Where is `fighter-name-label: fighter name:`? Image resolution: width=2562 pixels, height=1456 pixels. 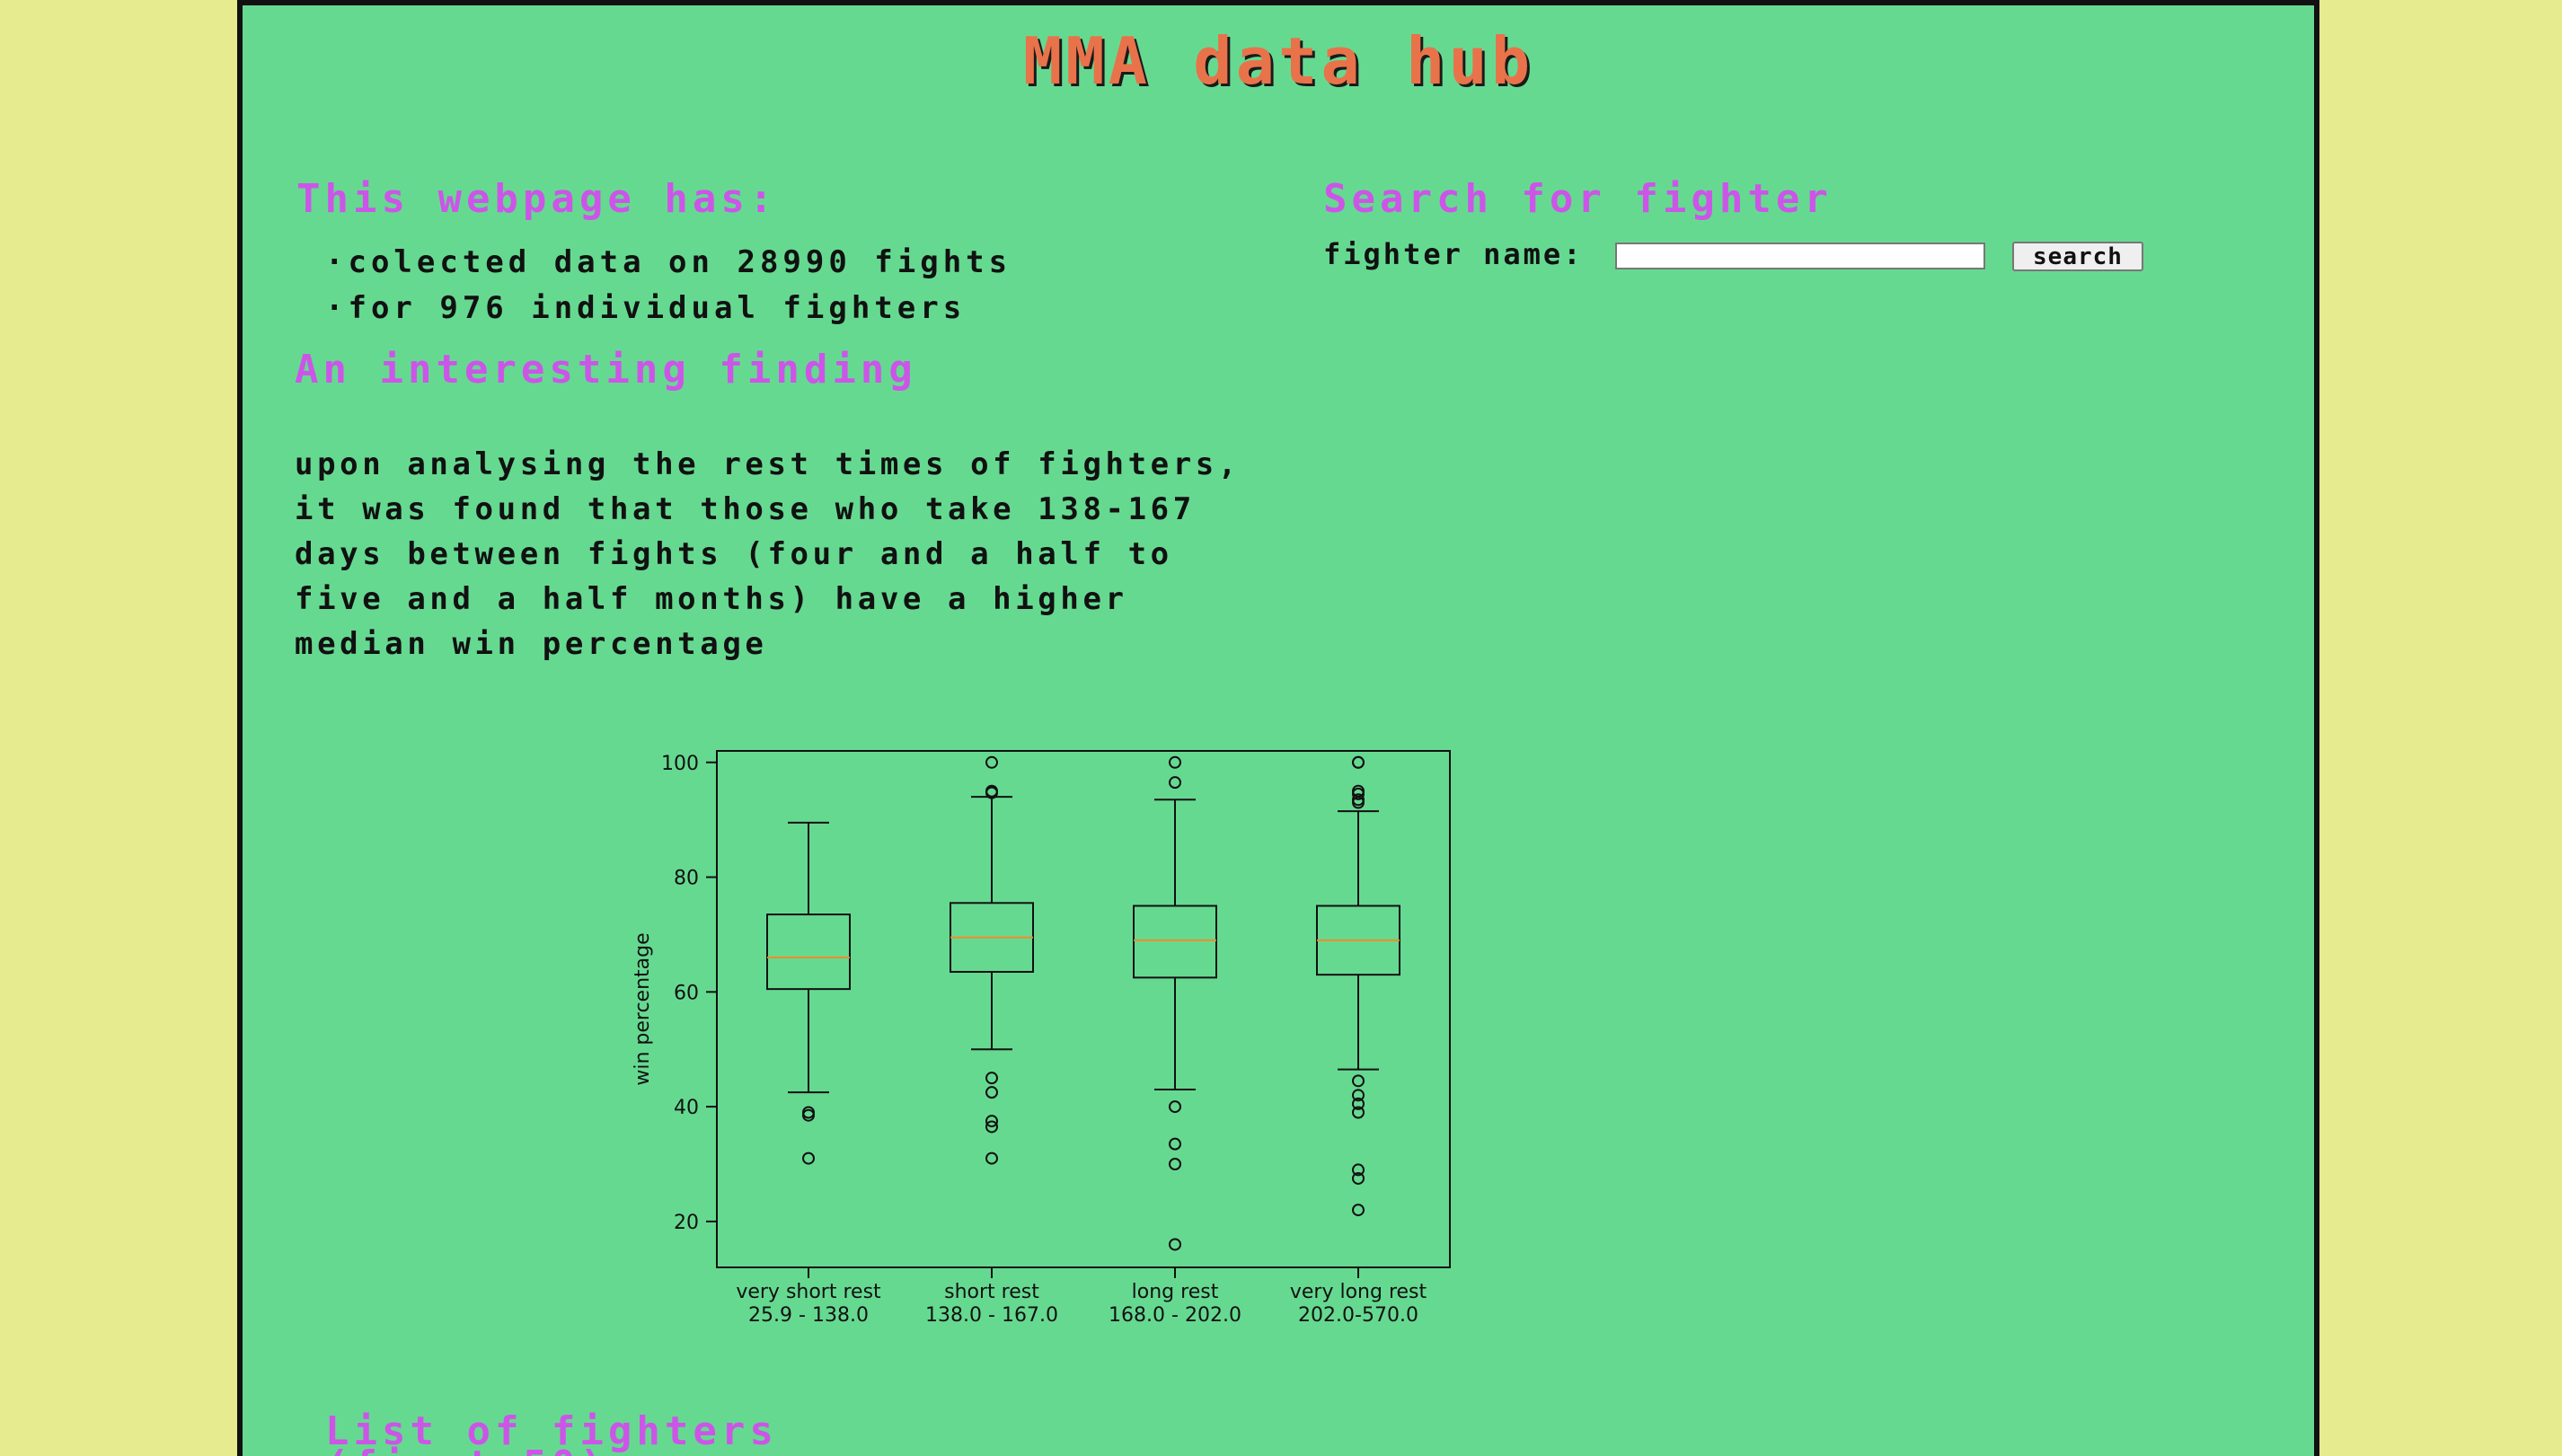 fighter-name-label: fighter name: is located at coordinates (1453, 254).